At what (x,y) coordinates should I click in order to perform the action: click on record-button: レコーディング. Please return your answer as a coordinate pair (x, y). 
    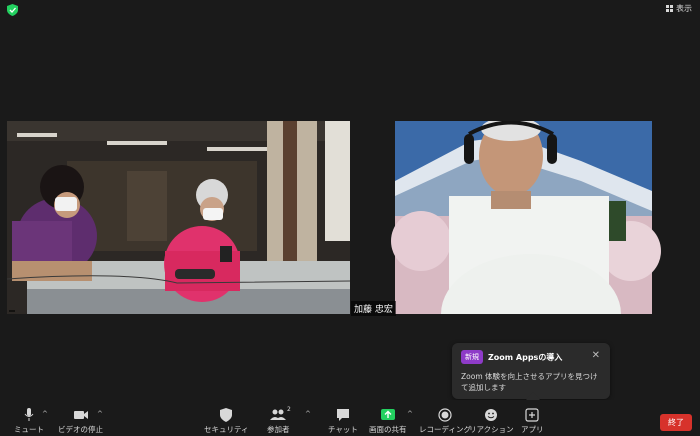
    Looking at the image, I should click on (445, 421).